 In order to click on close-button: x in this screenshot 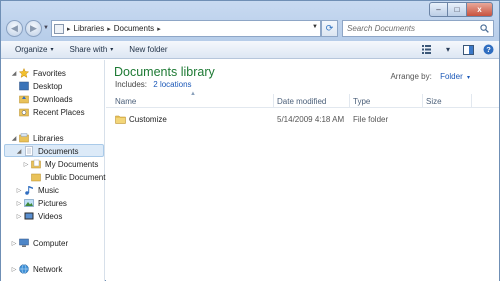, I will do `click(480, 9)`.